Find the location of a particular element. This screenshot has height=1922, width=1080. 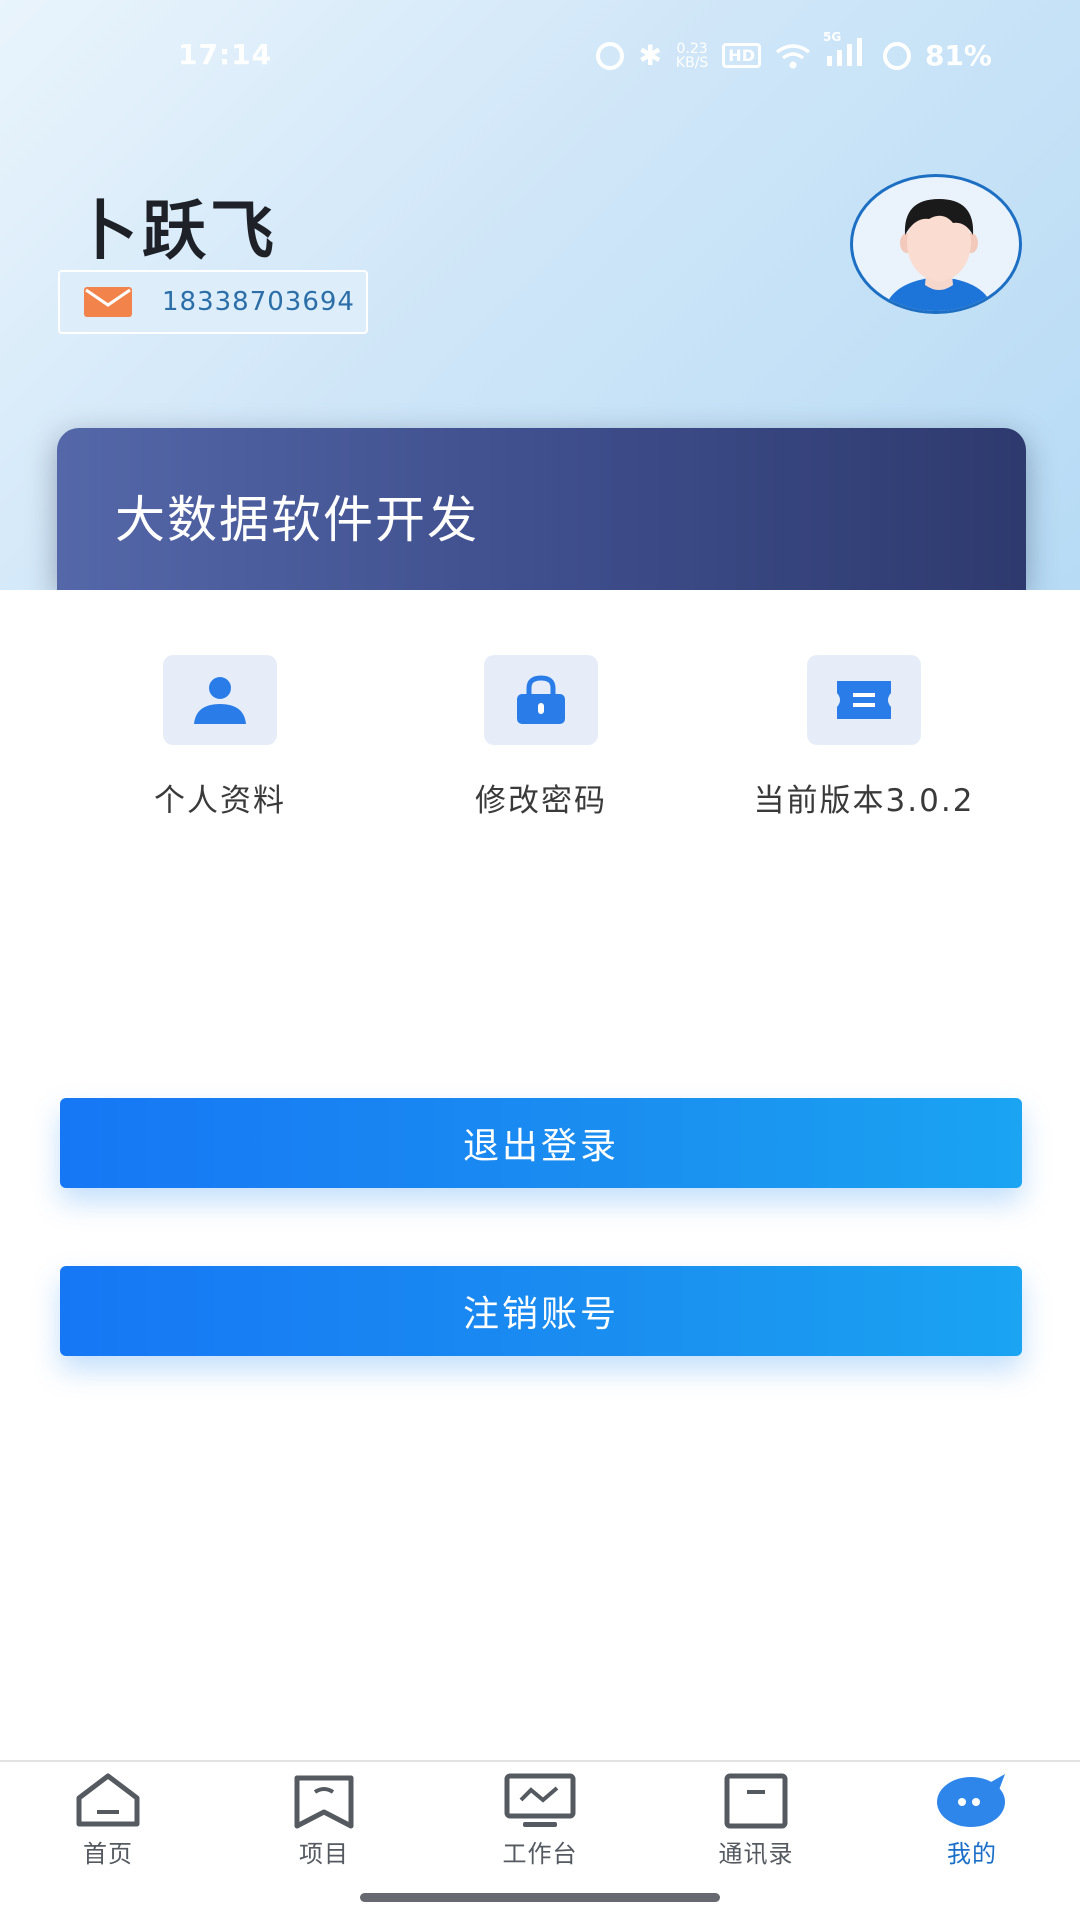

avatar is located at coordinates (936, 244).